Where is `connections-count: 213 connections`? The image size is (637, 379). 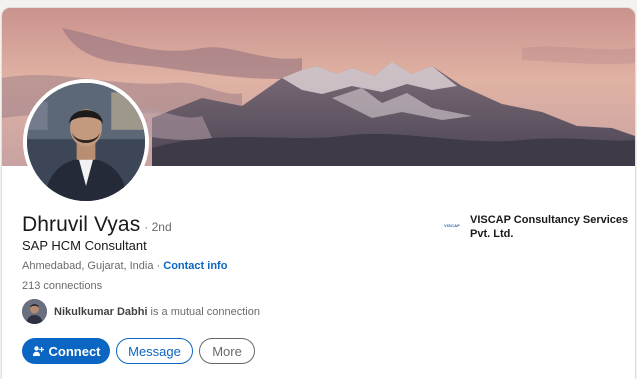 connections-count: 213 connections is located at coordinates (62, 286).